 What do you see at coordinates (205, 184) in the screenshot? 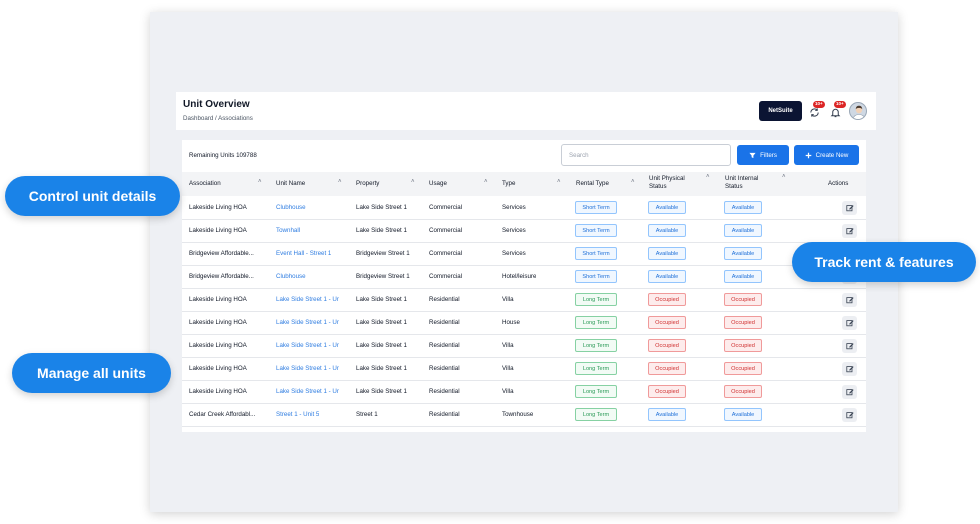
I see `column-header-association: Association` at bounding box center [205, 184].